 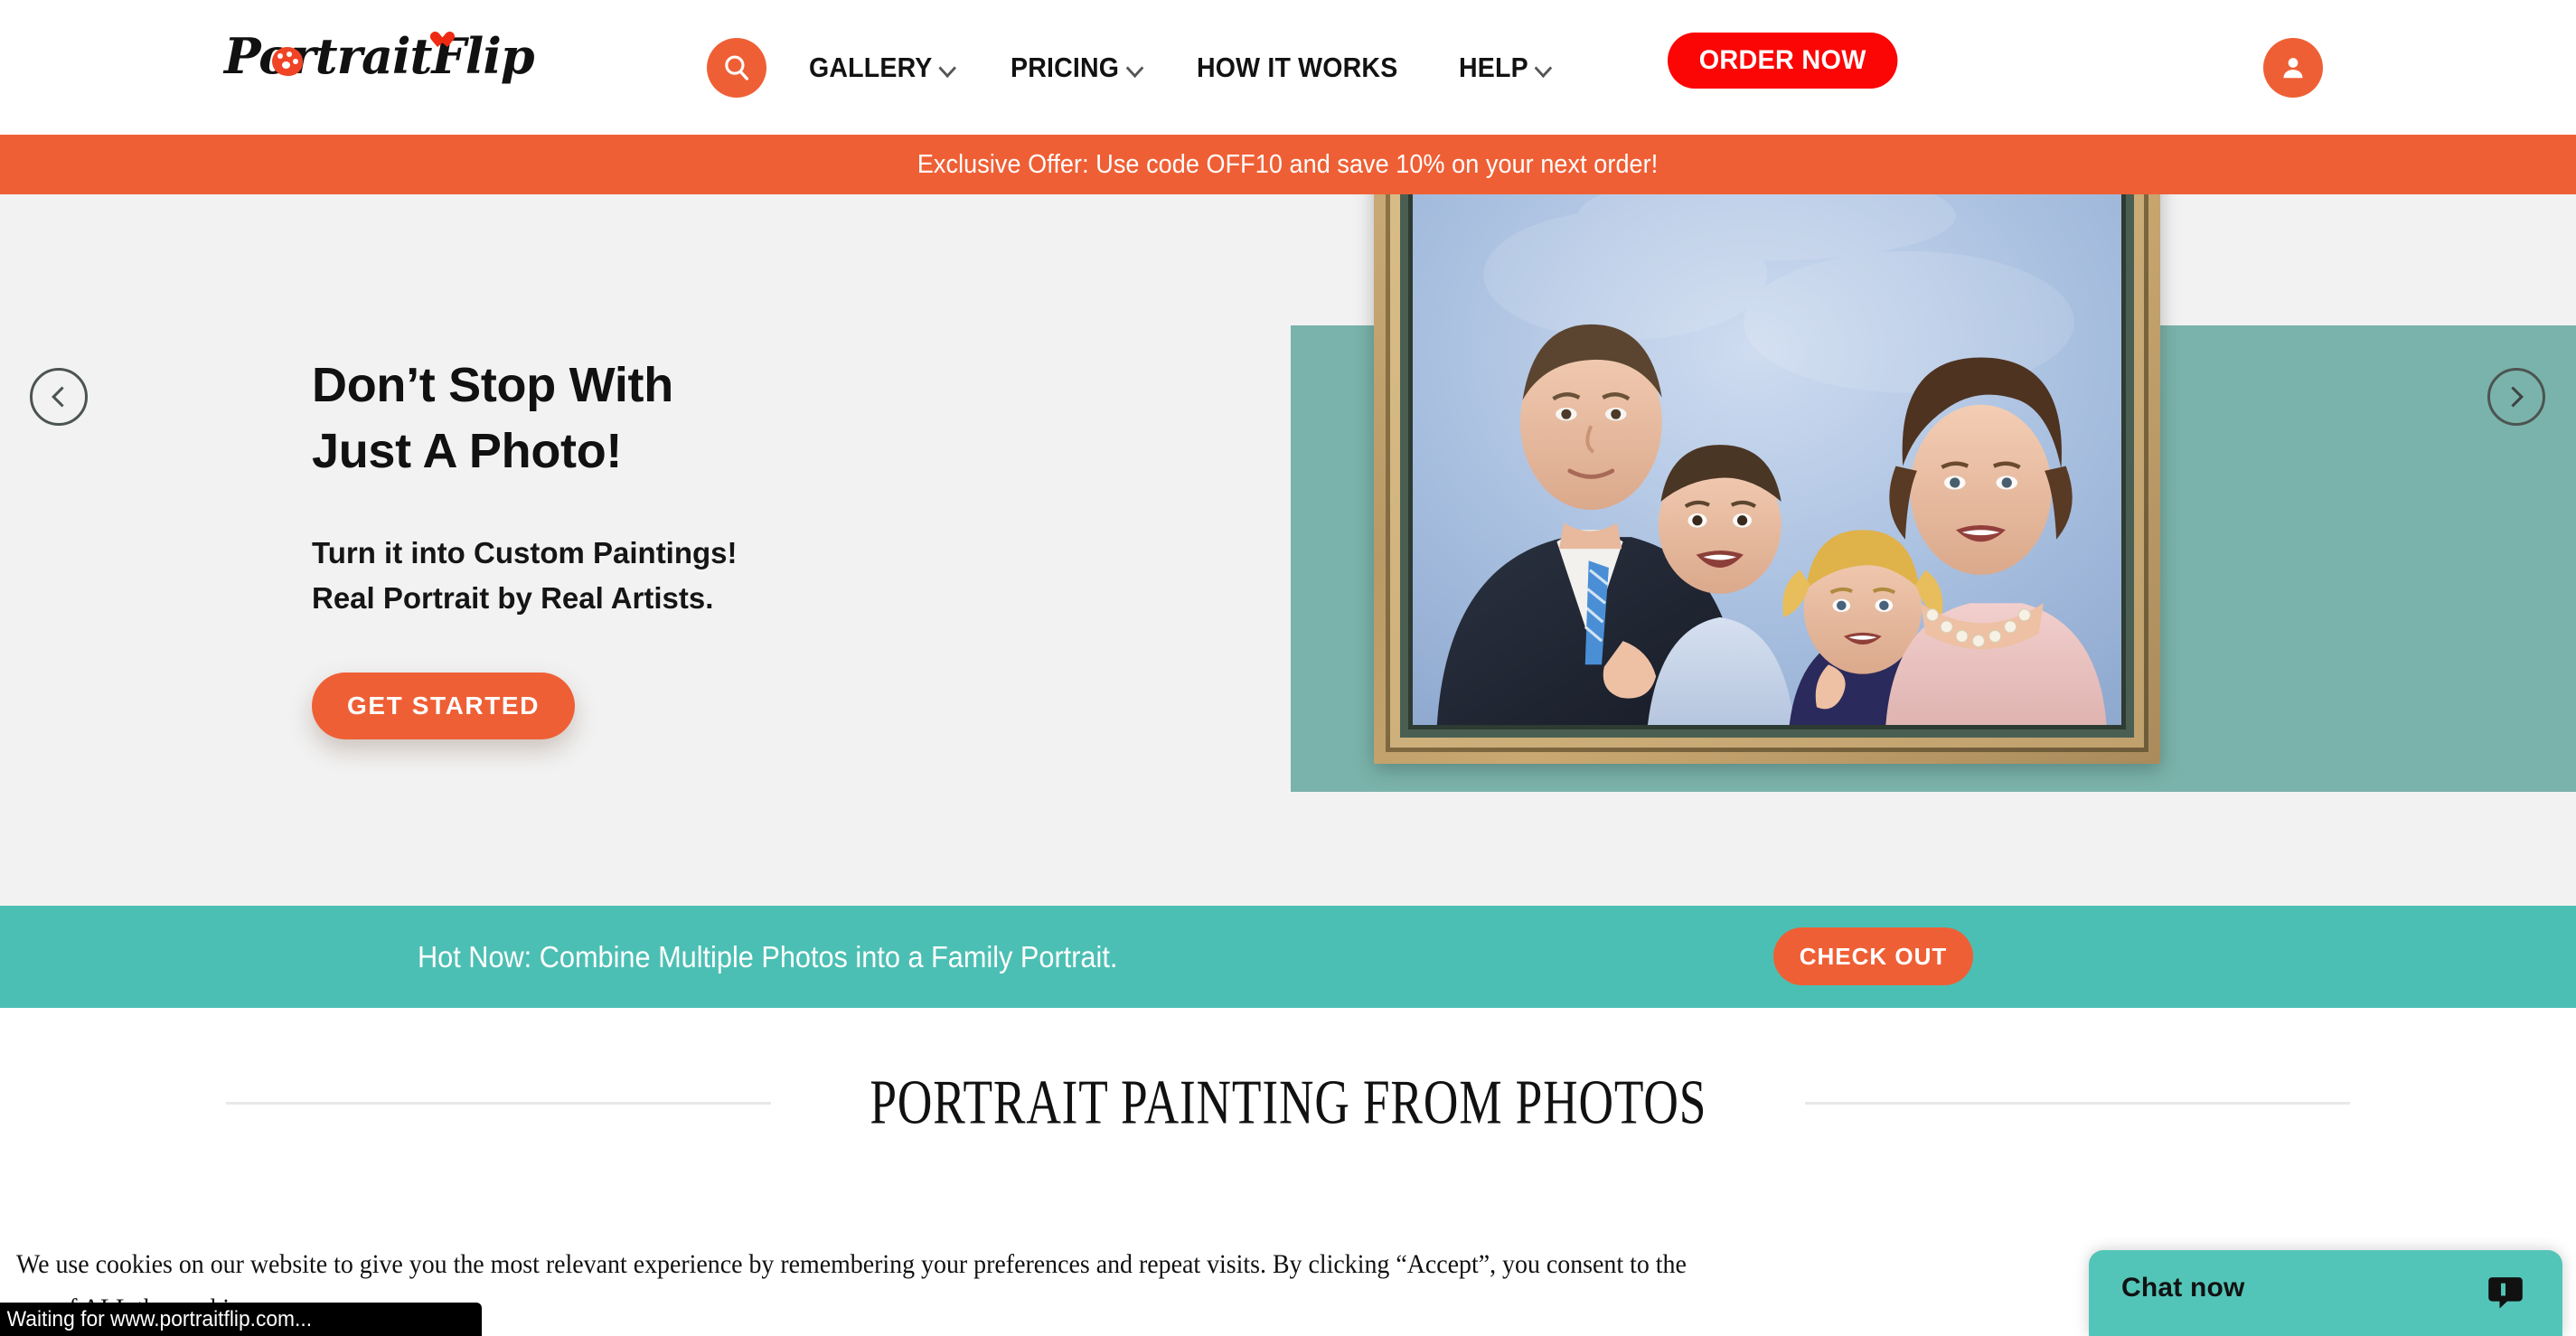 I want to click on user-account-icon, so click(x=2293, y=68).